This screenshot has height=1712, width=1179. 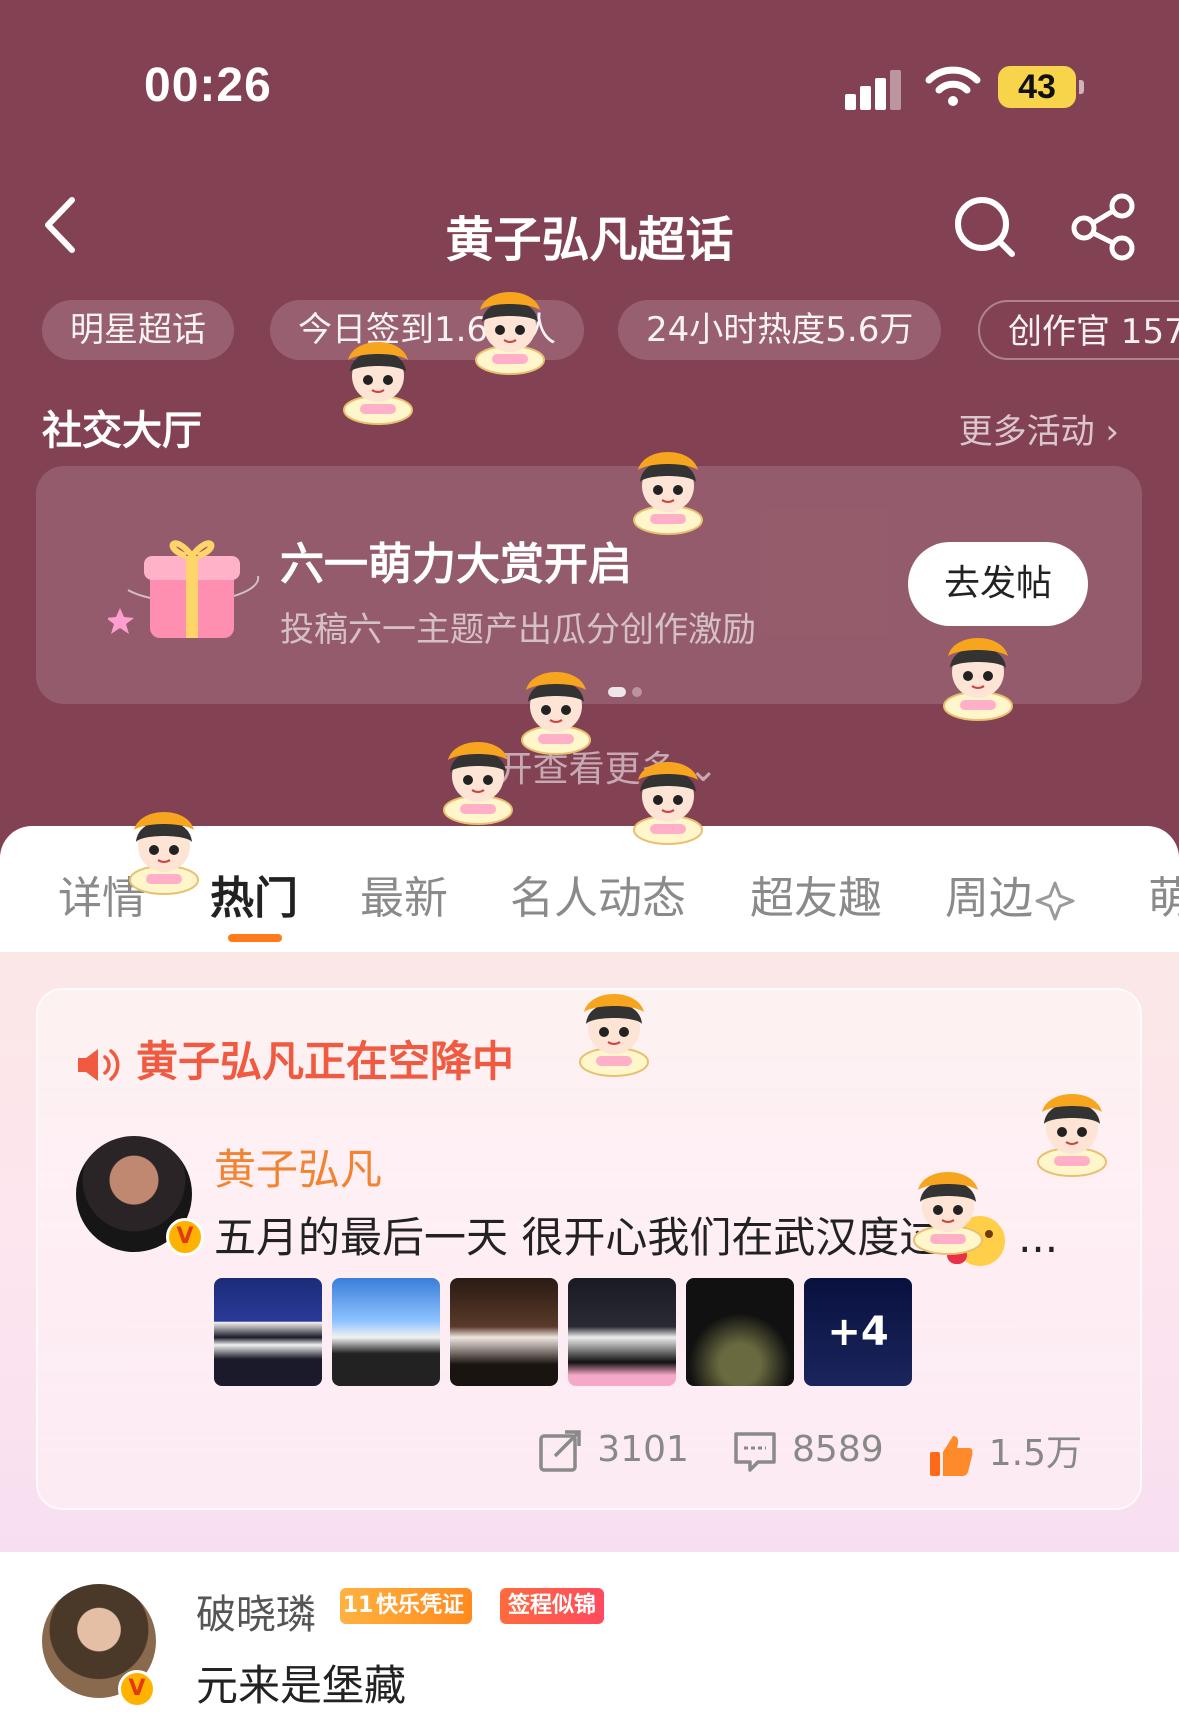 What do you see at coordinates (838, 1449) in the screenshot?
I see `comment-count: 8589` at bounding box center [838, 1449].